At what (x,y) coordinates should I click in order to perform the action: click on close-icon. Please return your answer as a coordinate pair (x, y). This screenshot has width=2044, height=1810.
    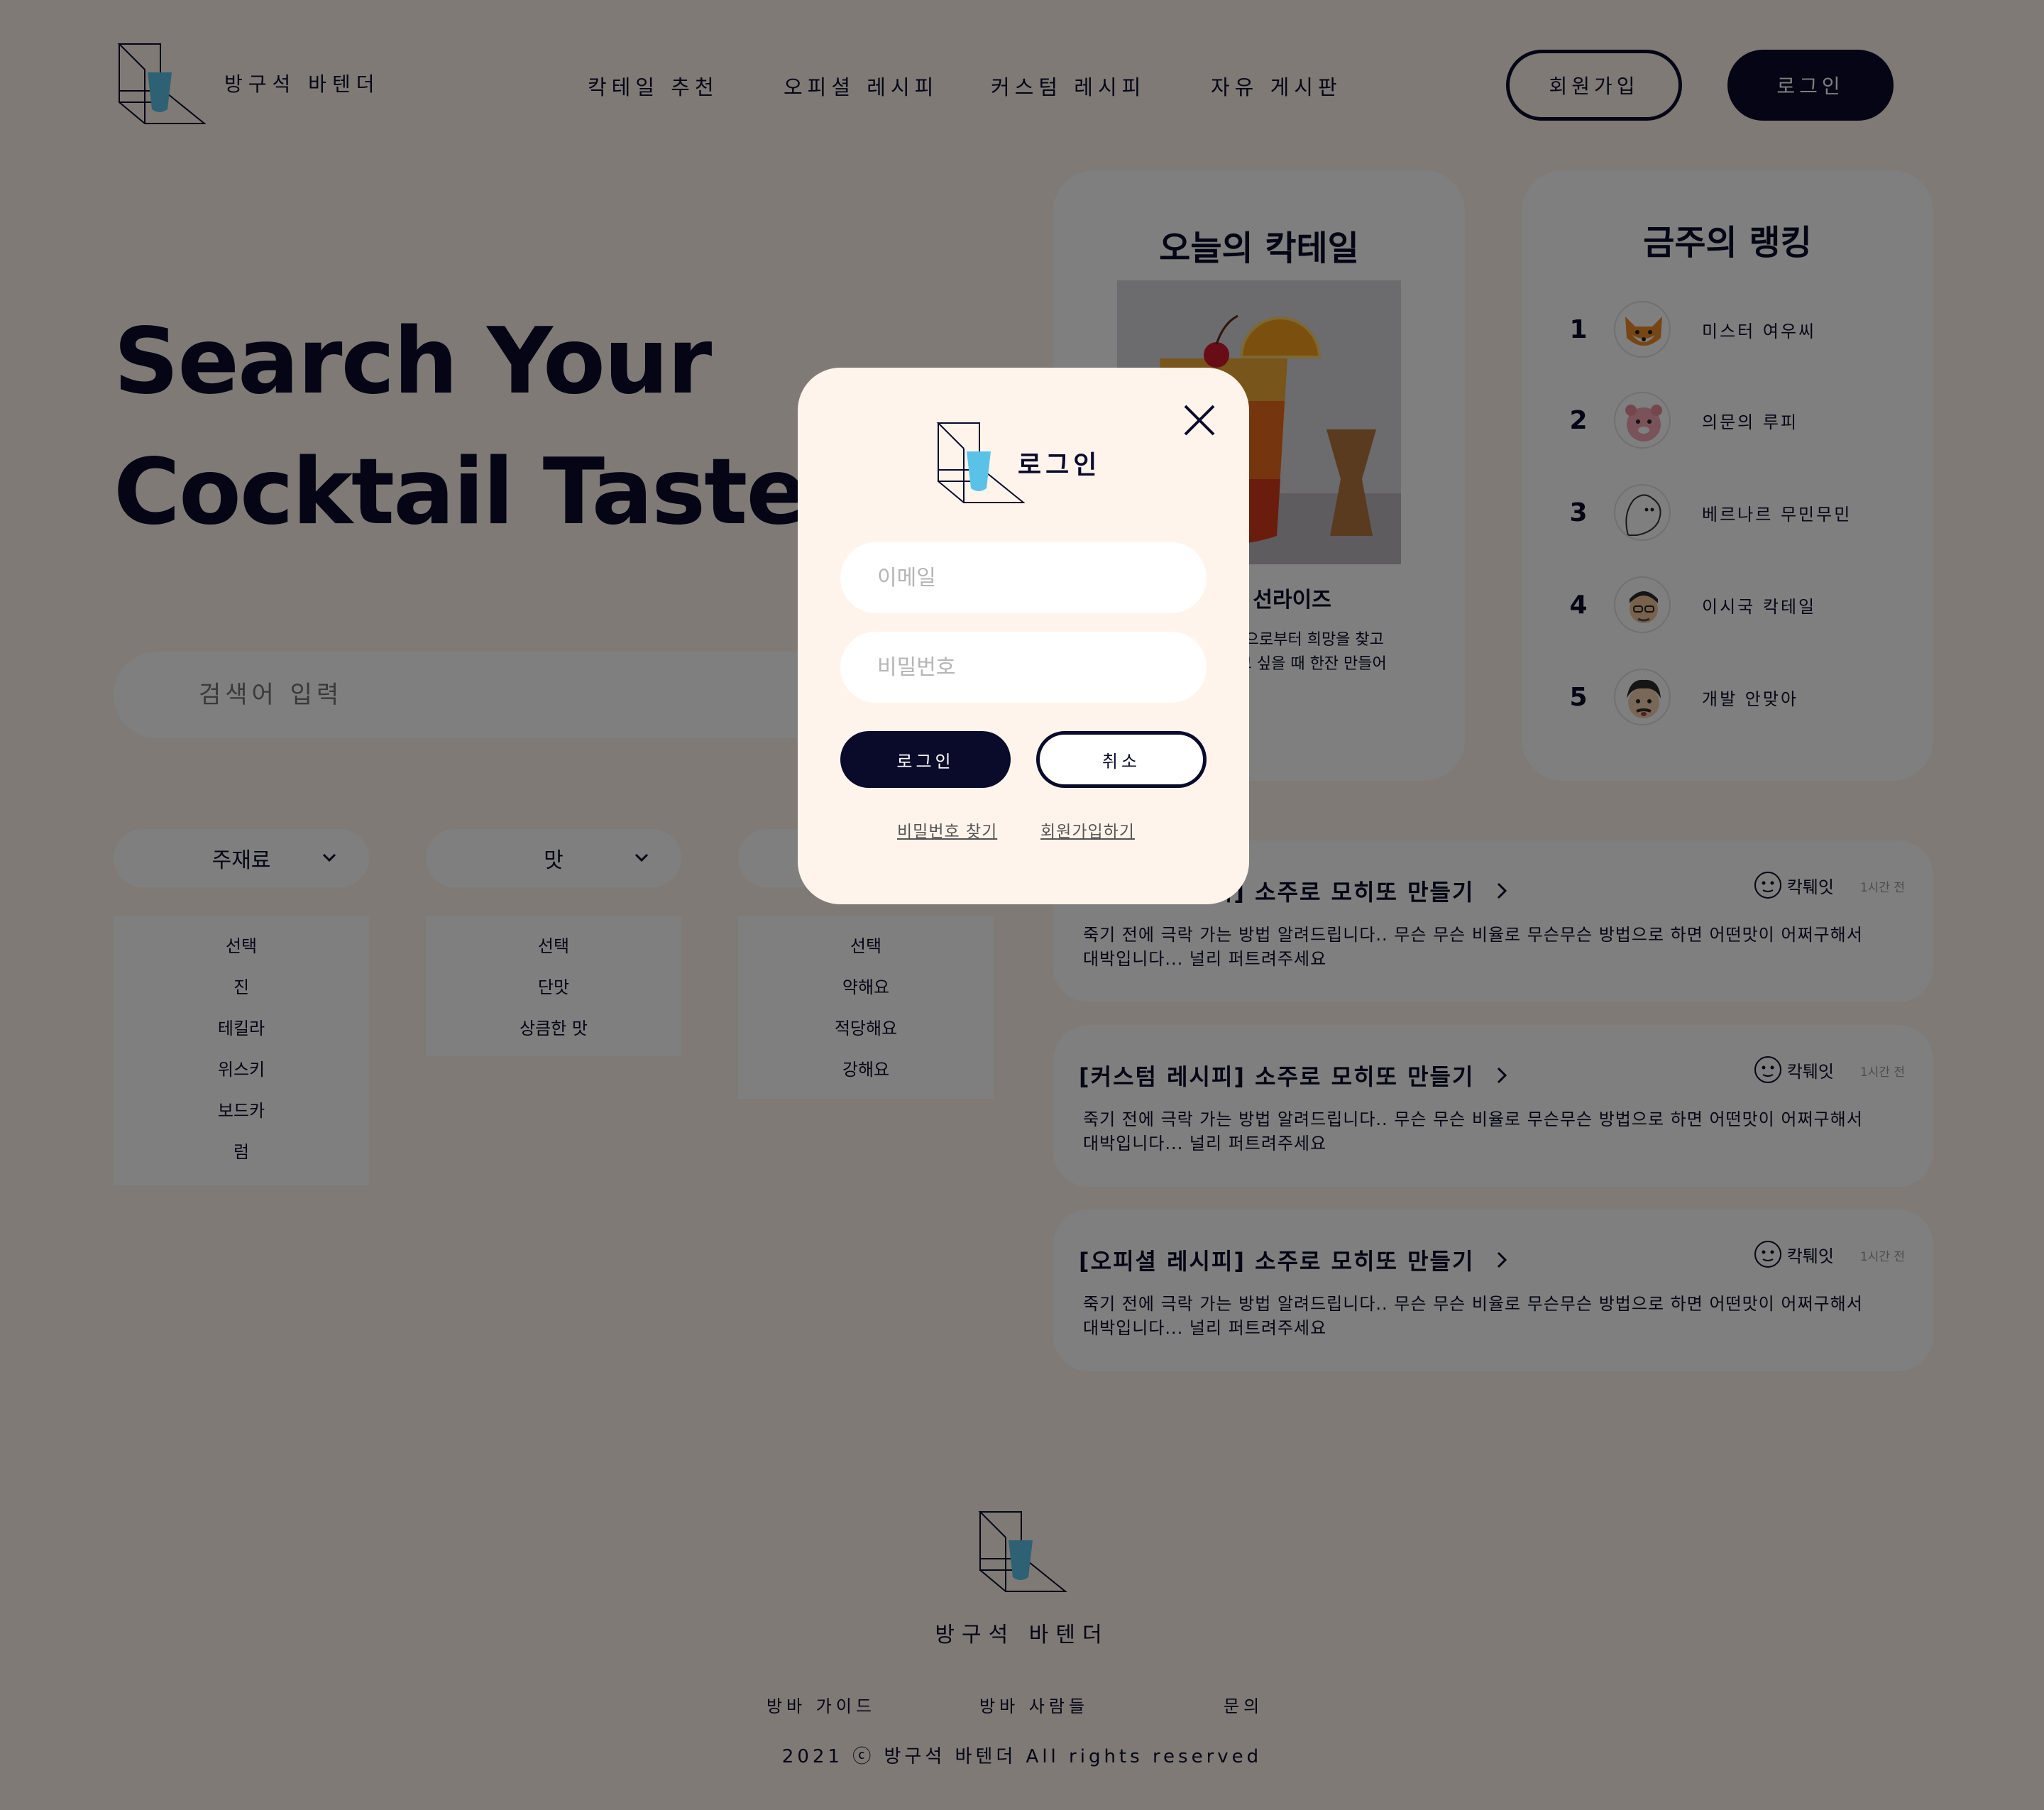
    Looking at the image, I should click on (1199, 420).